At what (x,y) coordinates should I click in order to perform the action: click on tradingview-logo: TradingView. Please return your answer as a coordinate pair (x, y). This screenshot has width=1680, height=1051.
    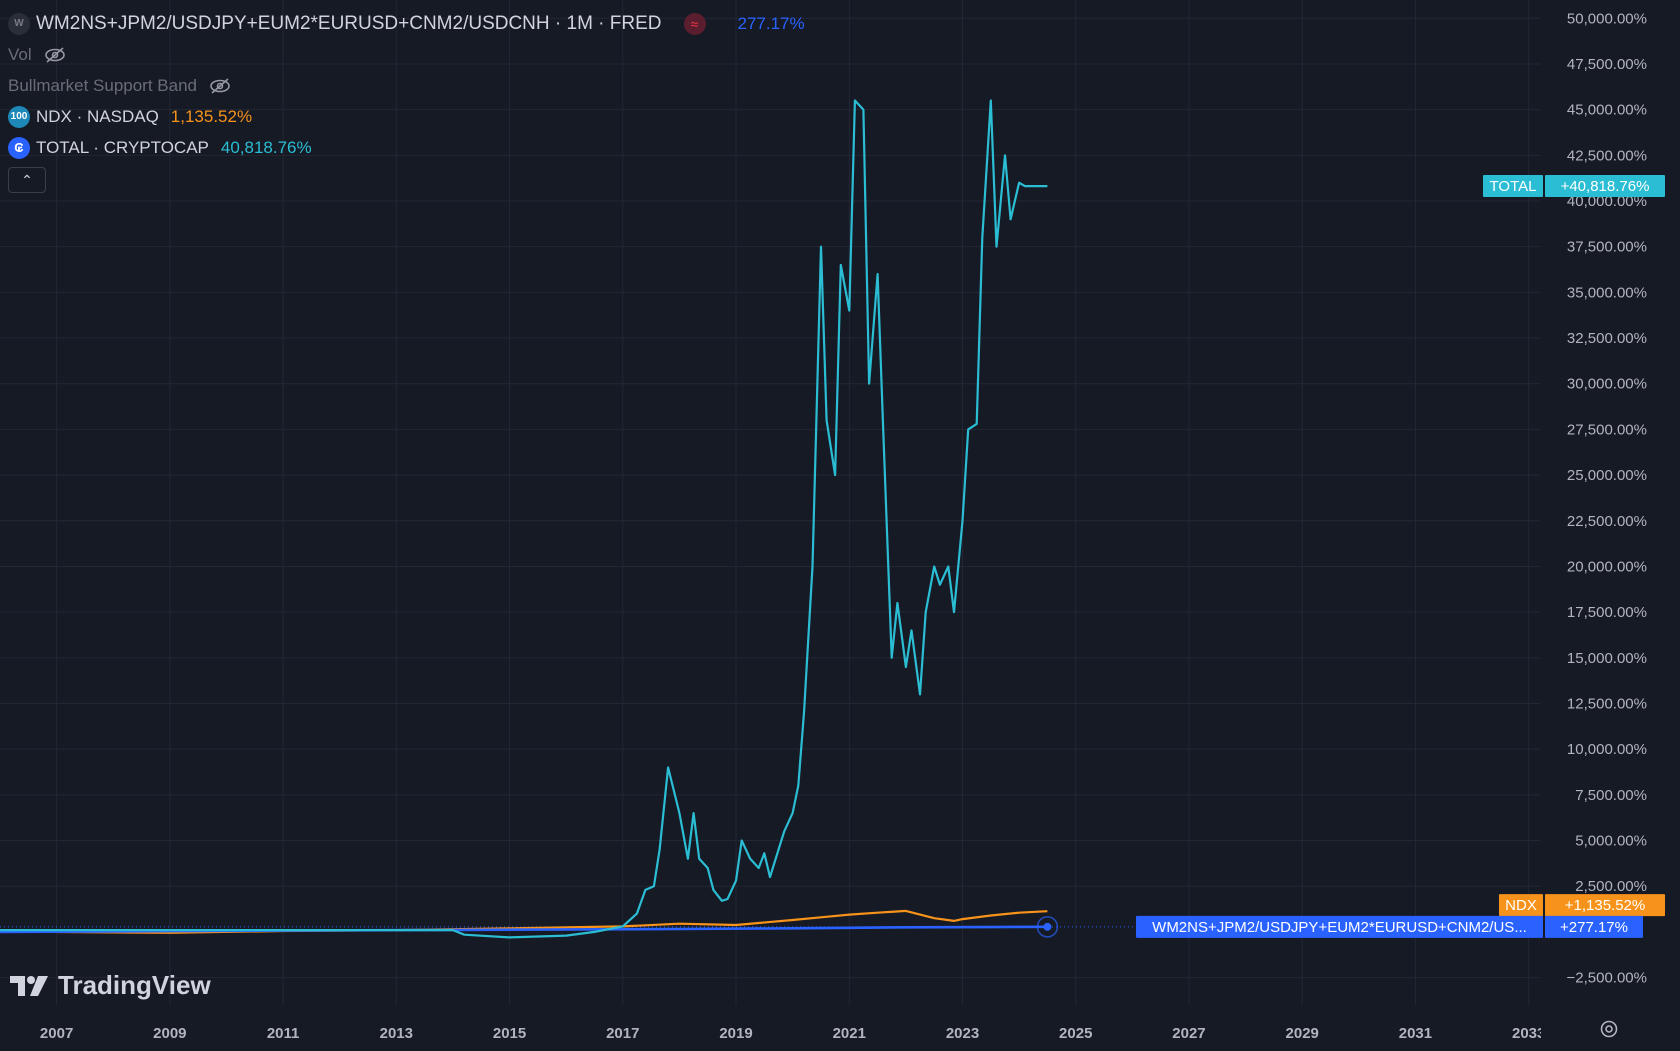
    Looking at the image, I should click on (110, 985).